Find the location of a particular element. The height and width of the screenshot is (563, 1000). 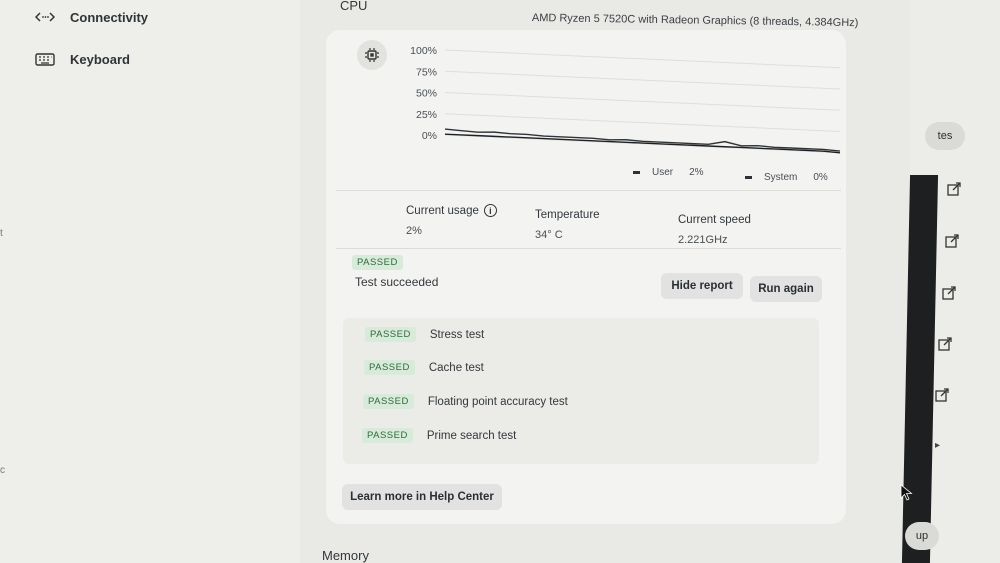

series-line-user is located at coordinates (642, 140).